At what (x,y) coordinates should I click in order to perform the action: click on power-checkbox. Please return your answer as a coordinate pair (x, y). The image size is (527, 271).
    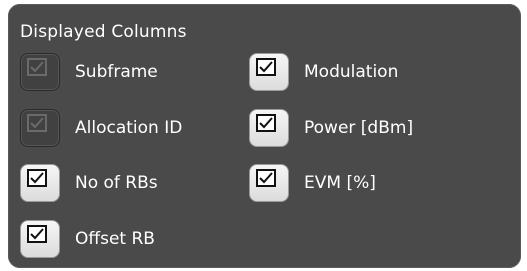
    Looking at the image, I should click on (269, 128).